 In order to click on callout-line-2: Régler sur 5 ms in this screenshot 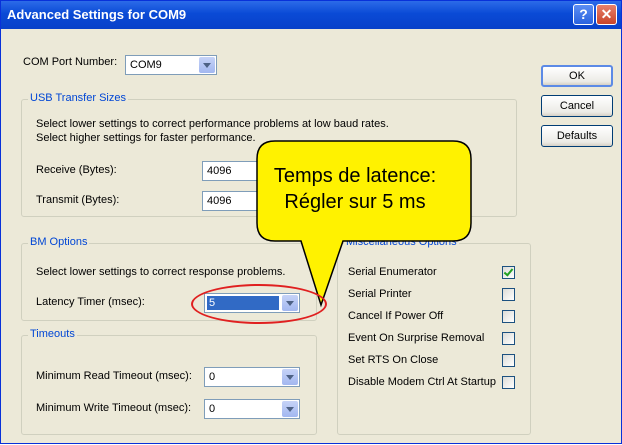, I will do `click(355, 202)`.